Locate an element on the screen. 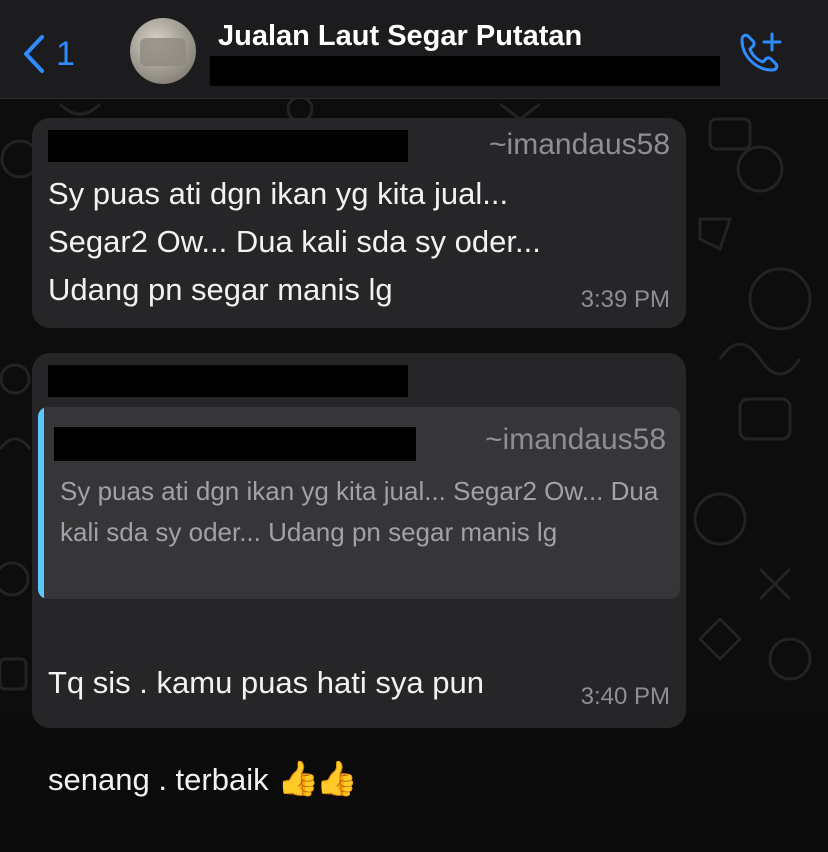 This screenshot has height=852, width=828. quoted-sender-handle: ~imandaus58 is located at coordinates (575, 439).